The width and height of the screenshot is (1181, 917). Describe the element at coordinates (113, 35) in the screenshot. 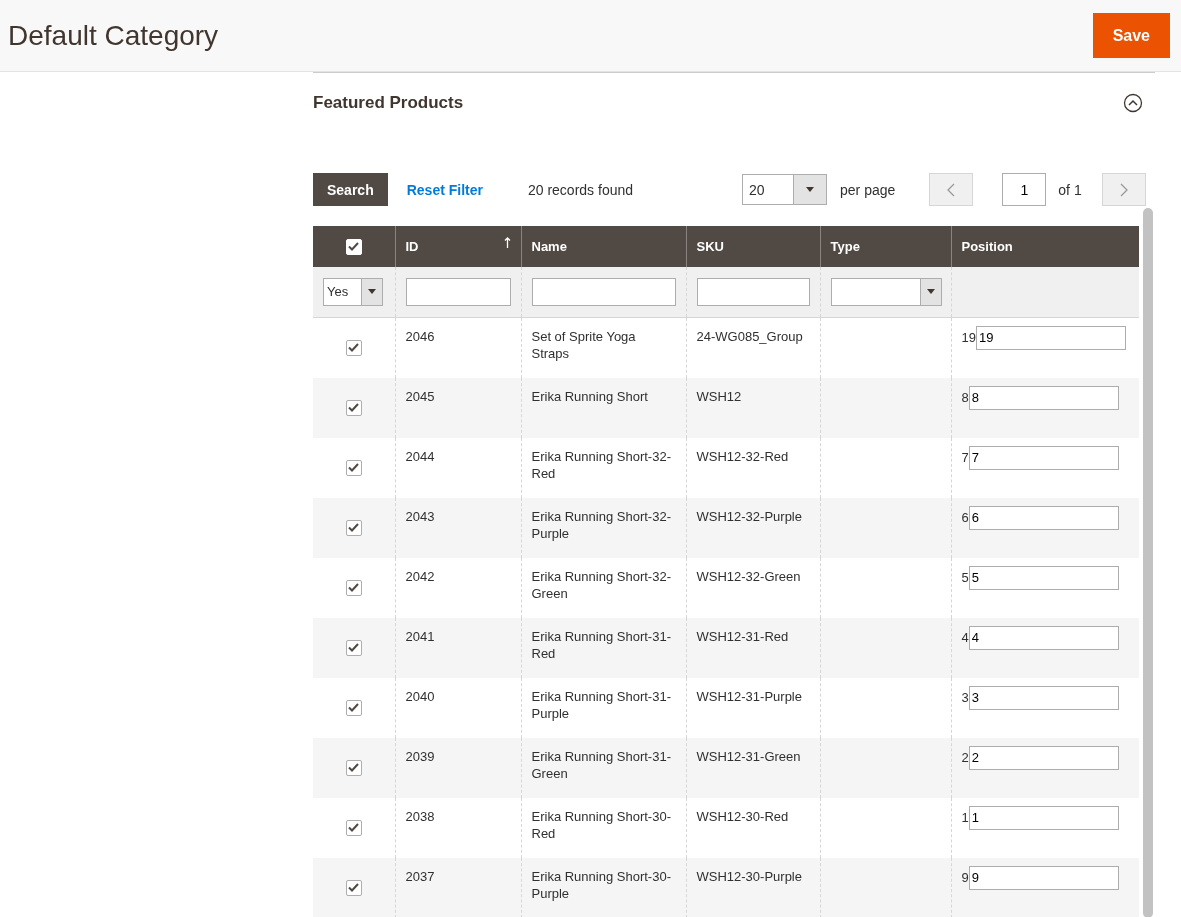

I see `page-title: Default Category` at that location.